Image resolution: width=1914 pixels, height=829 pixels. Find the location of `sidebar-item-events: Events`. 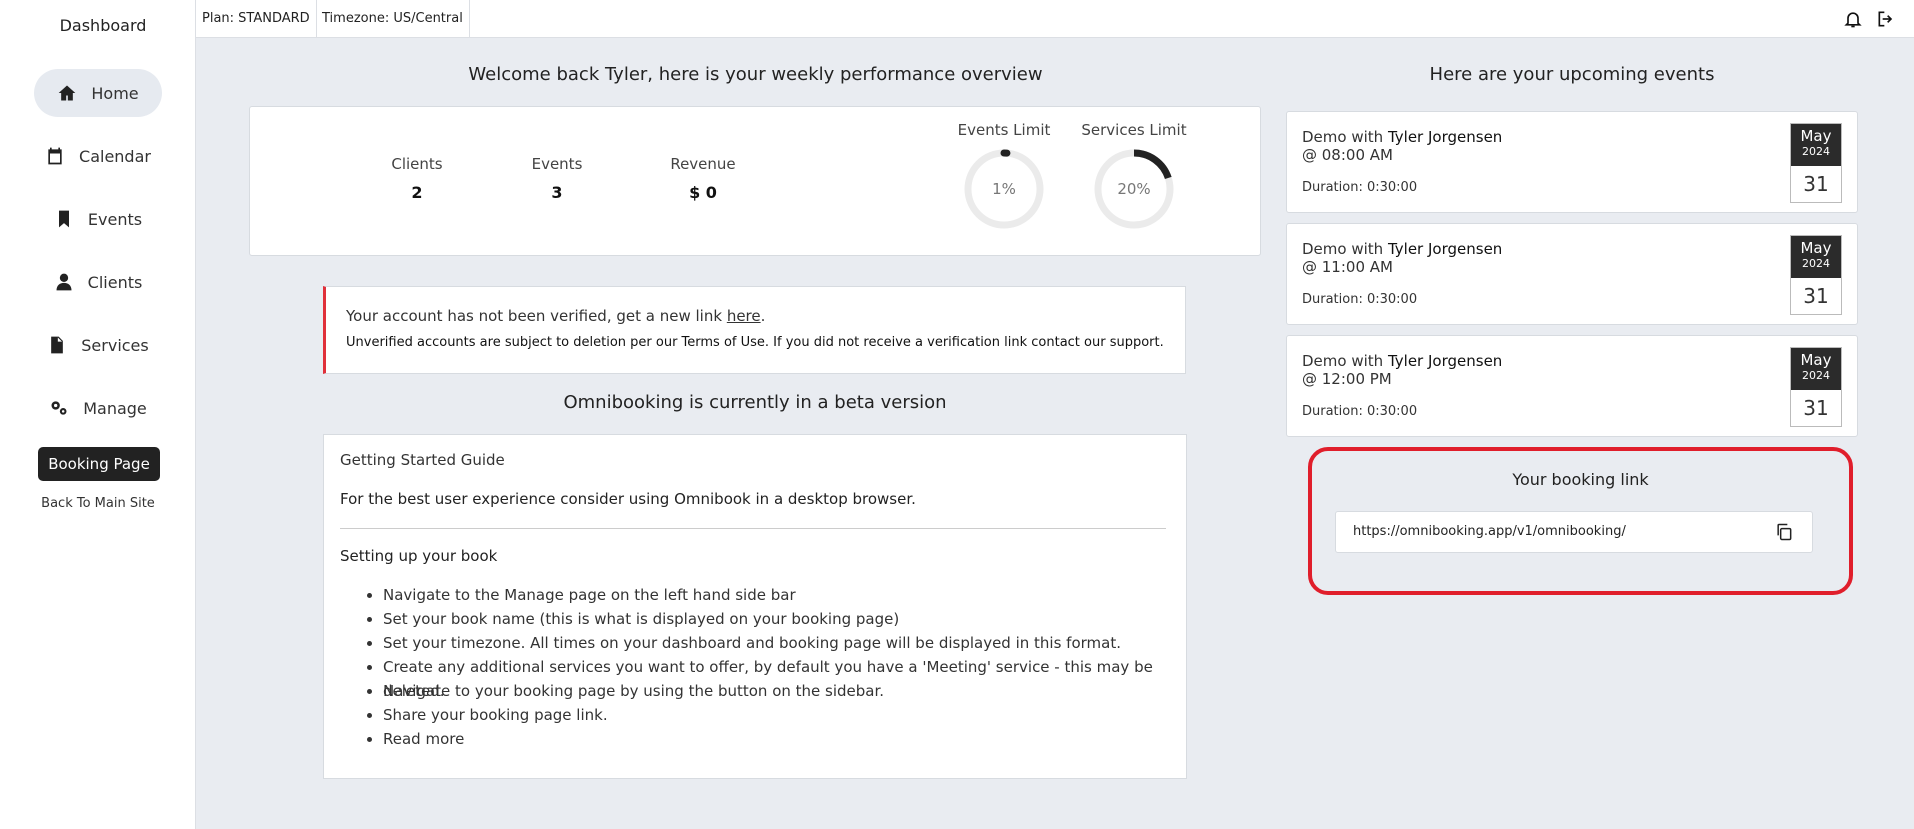

sidebar-item-events: Events is located at coordinates (98, 219).